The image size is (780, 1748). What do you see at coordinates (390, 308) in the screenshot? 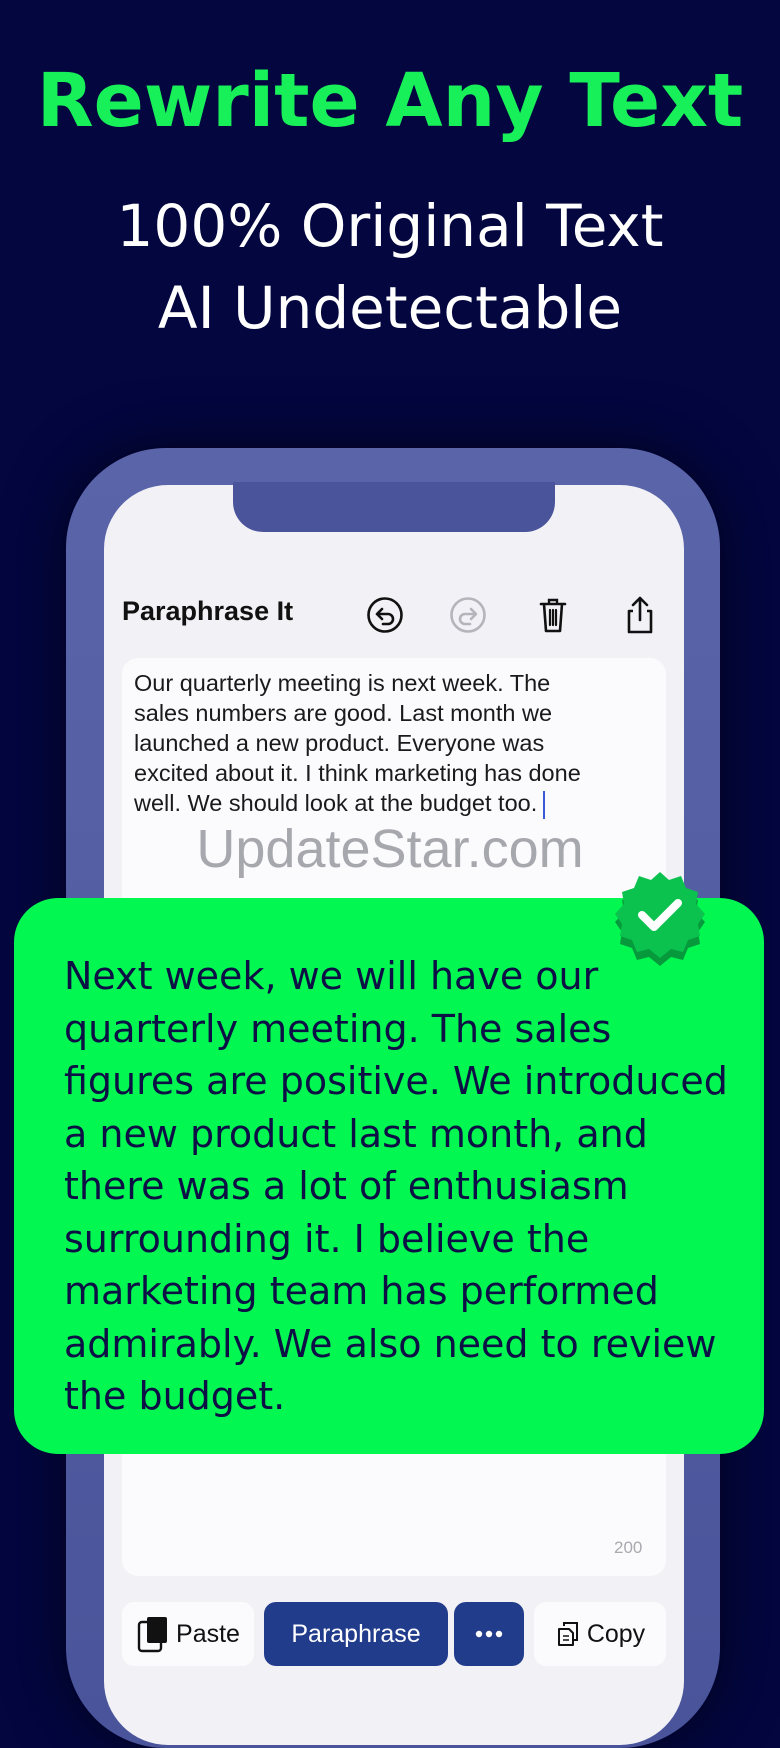
I see `subheadline-line-2: AI Undetectable` at bounding box center [390, 308].